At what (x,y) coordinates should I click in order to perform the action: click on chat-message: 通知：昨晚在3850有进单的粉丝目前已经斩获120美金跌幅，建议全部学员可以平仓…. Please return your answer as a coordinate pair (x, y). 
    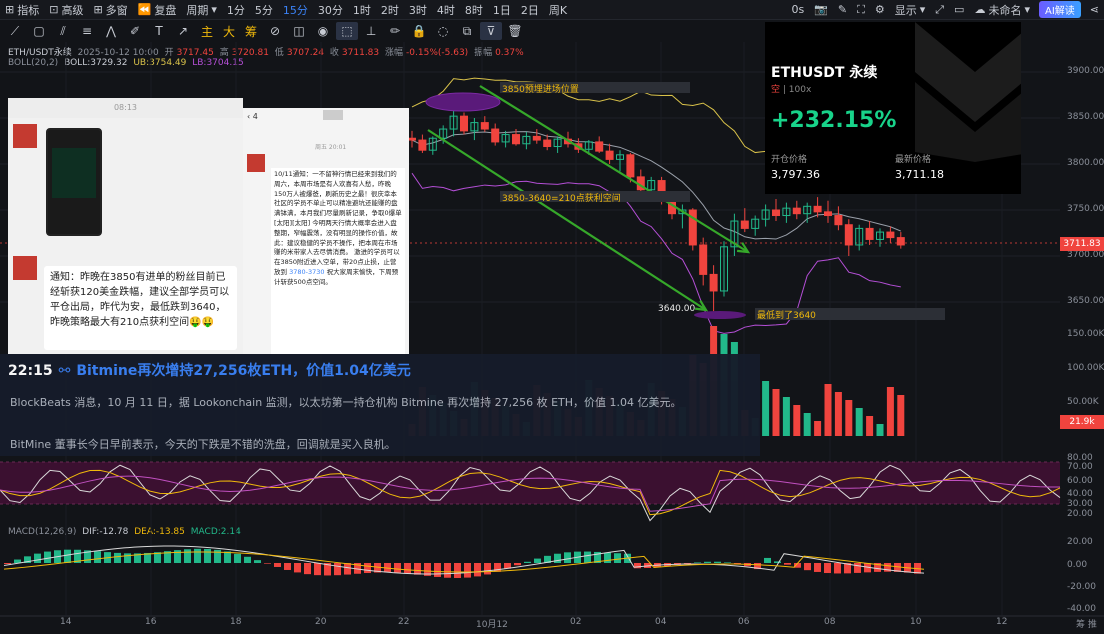
    Looking at the image, I should click on (140, 308).